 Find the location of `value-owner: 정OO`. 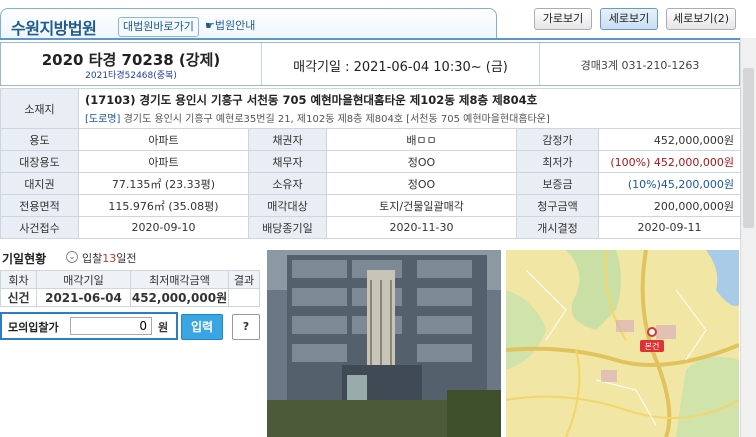

value-owner: 정OO is located at coordinates (421, 183).